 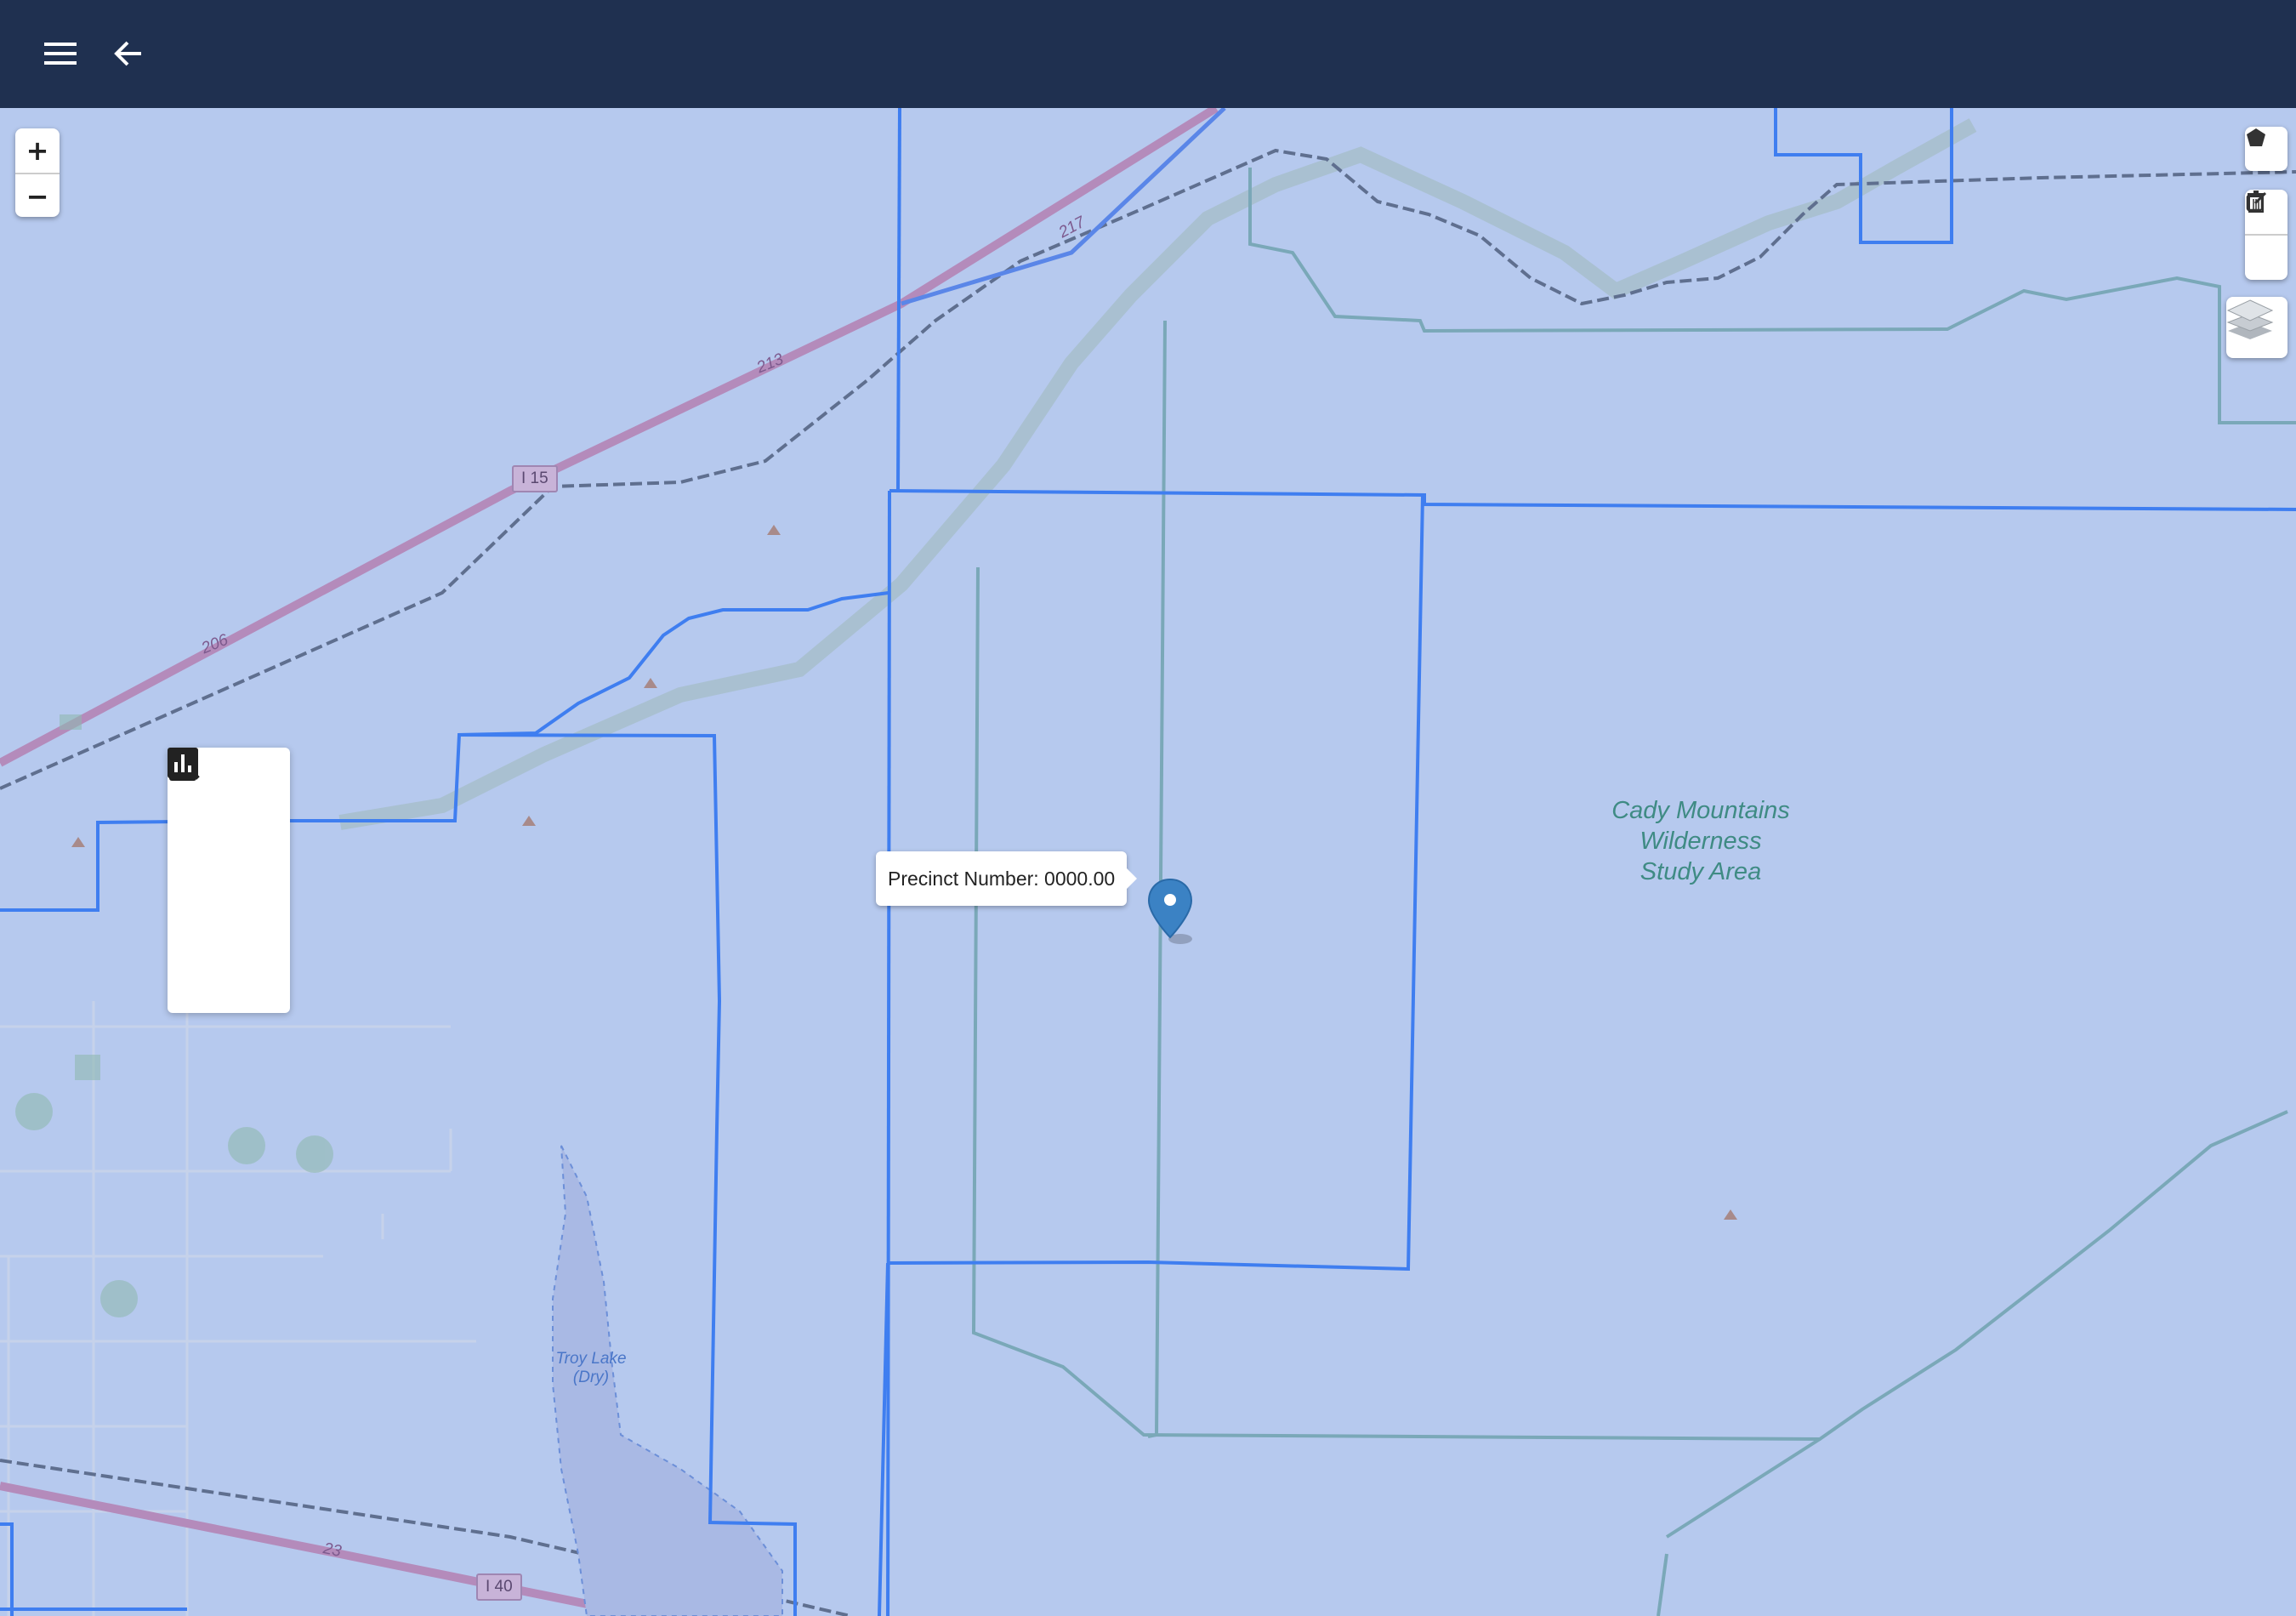 What do you see at coordinates (238, 1279) in the screenshot?
I see `street-grid` at bounding box center [238, 1279].